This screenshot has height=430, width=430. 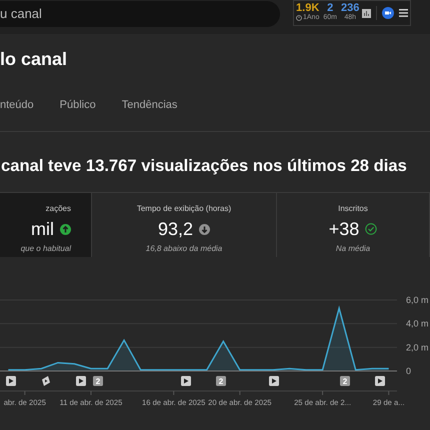 What do you see at coordinates (184, 209) in the screenshot?
I see `metric-title: Tempo de exibição (horas)` at bounding box center [184, 209].